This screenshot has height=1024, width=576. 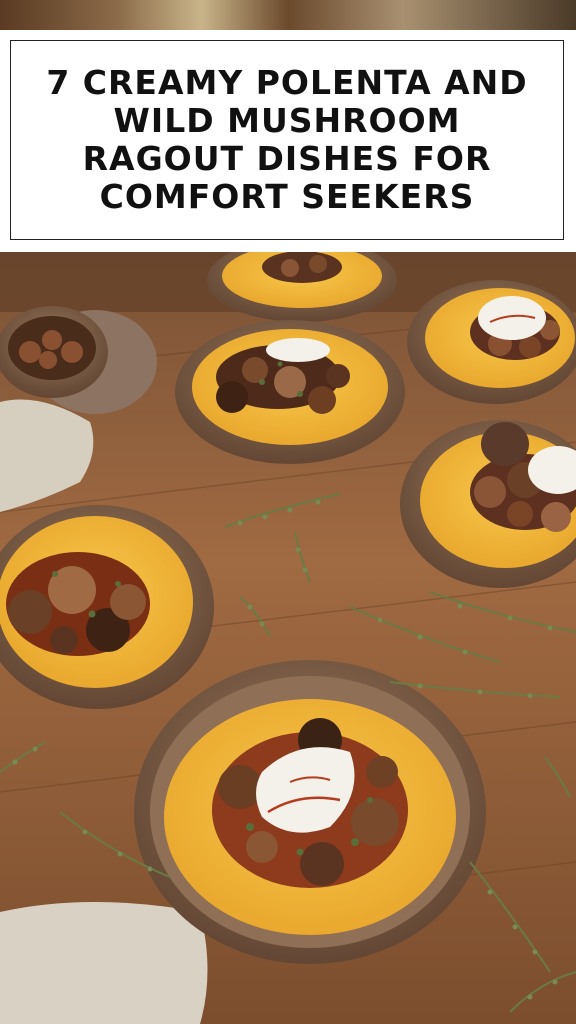 What do you see at coordinates (104, 963) in the screenshot?
I see `linen-napkin-bottom` at bounding box center [104, 963].